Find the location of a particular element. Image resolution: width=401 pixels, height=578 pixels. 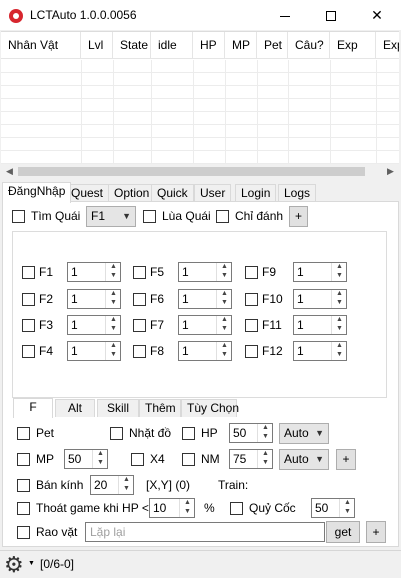

subtab-tuy-chon: Tùy Chọn is located at coordinates (210, 408).